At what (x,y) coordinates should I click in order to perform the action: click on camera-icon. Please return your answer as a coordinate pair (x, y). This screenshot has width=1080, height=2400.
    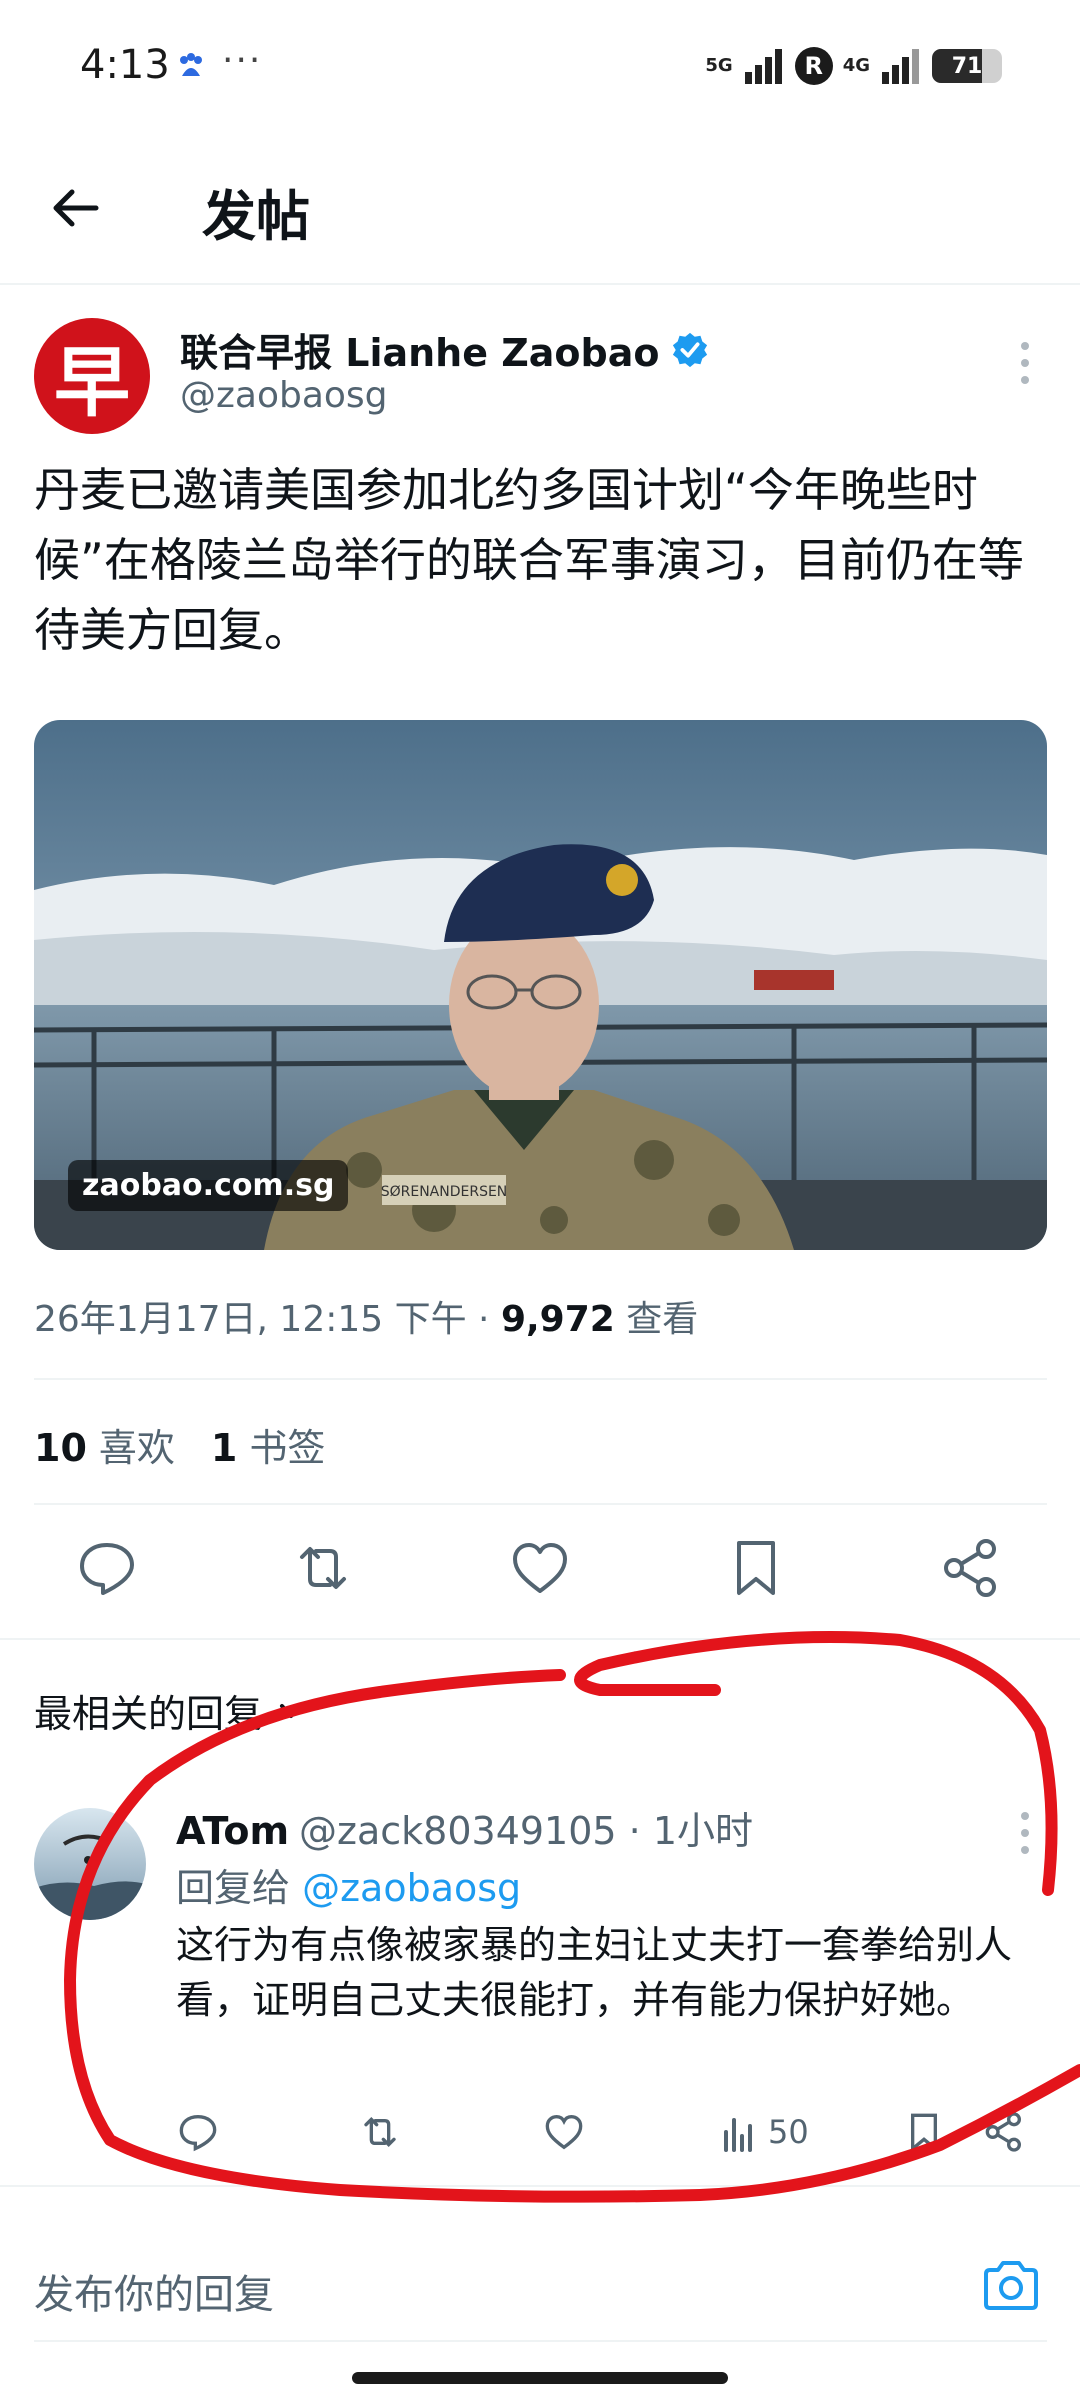
    Looking at the image, I should click on (1011, 2286).